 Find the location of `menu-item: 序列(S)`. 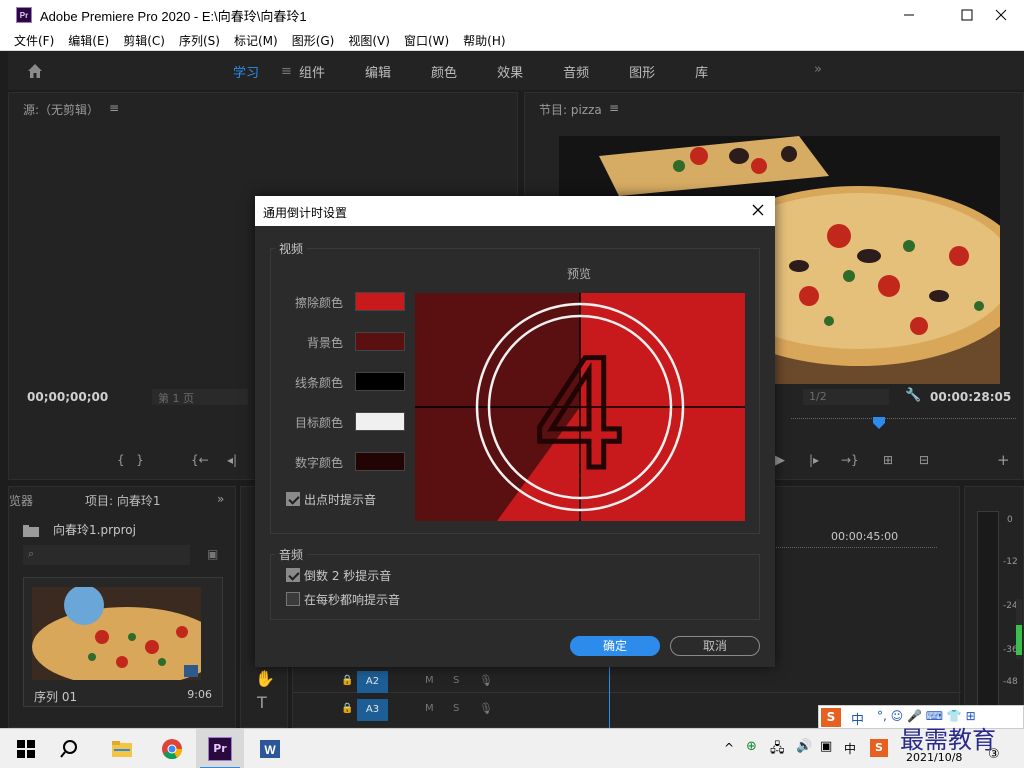

menu-item: 序列(S) is located at coordinates (199, 40).